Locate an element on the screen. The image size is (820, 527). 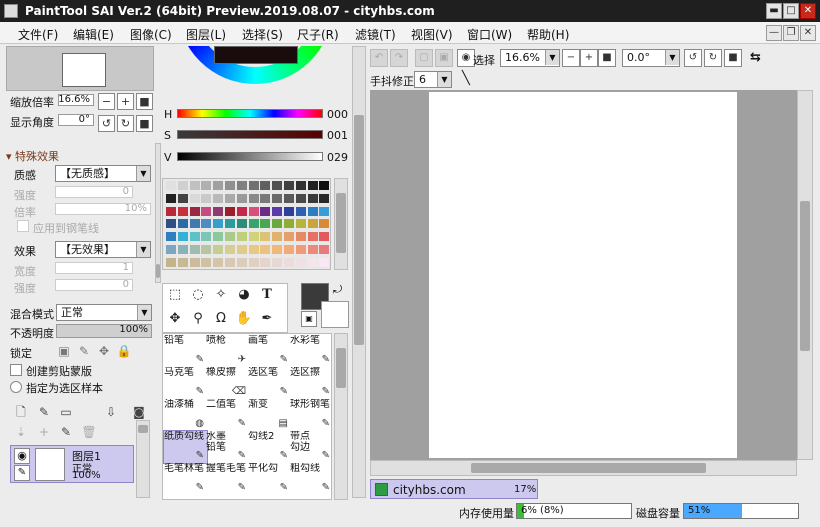
magic-wand-icon: ✧ is located at coordinates (221, 295).